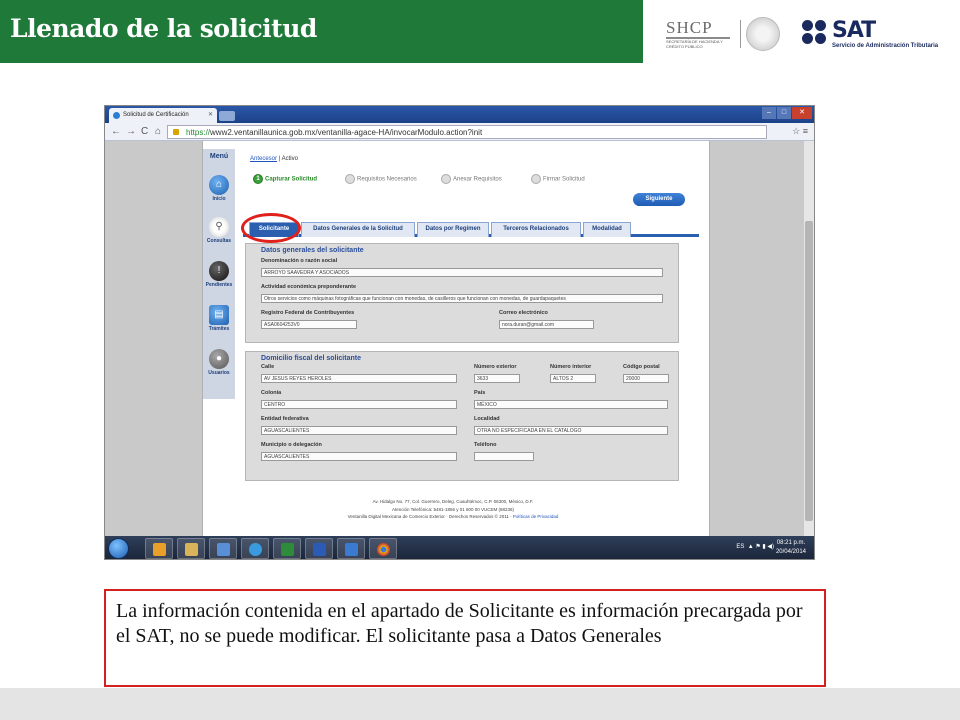 This screenshot has height=720, width=960. What do you see at coordinates (258, 179) in the screenshot?
I see `step-marker: 1` at bounding box center [258, 179].